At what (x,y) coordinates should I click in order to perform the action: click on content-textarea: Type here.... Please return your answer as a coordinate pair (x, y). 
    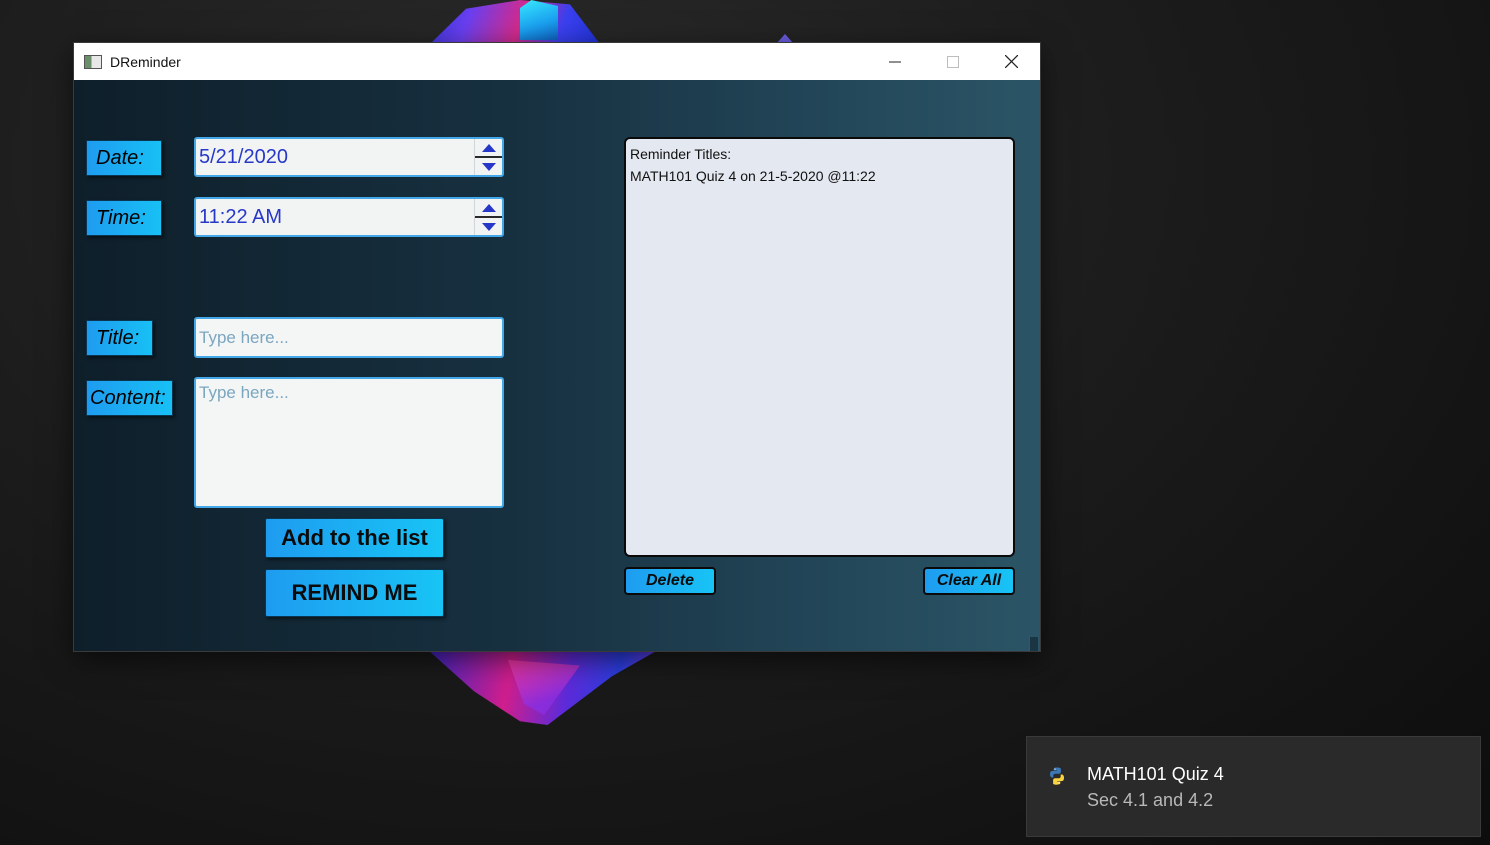
    Looking at the image, I should click on (349, 442).